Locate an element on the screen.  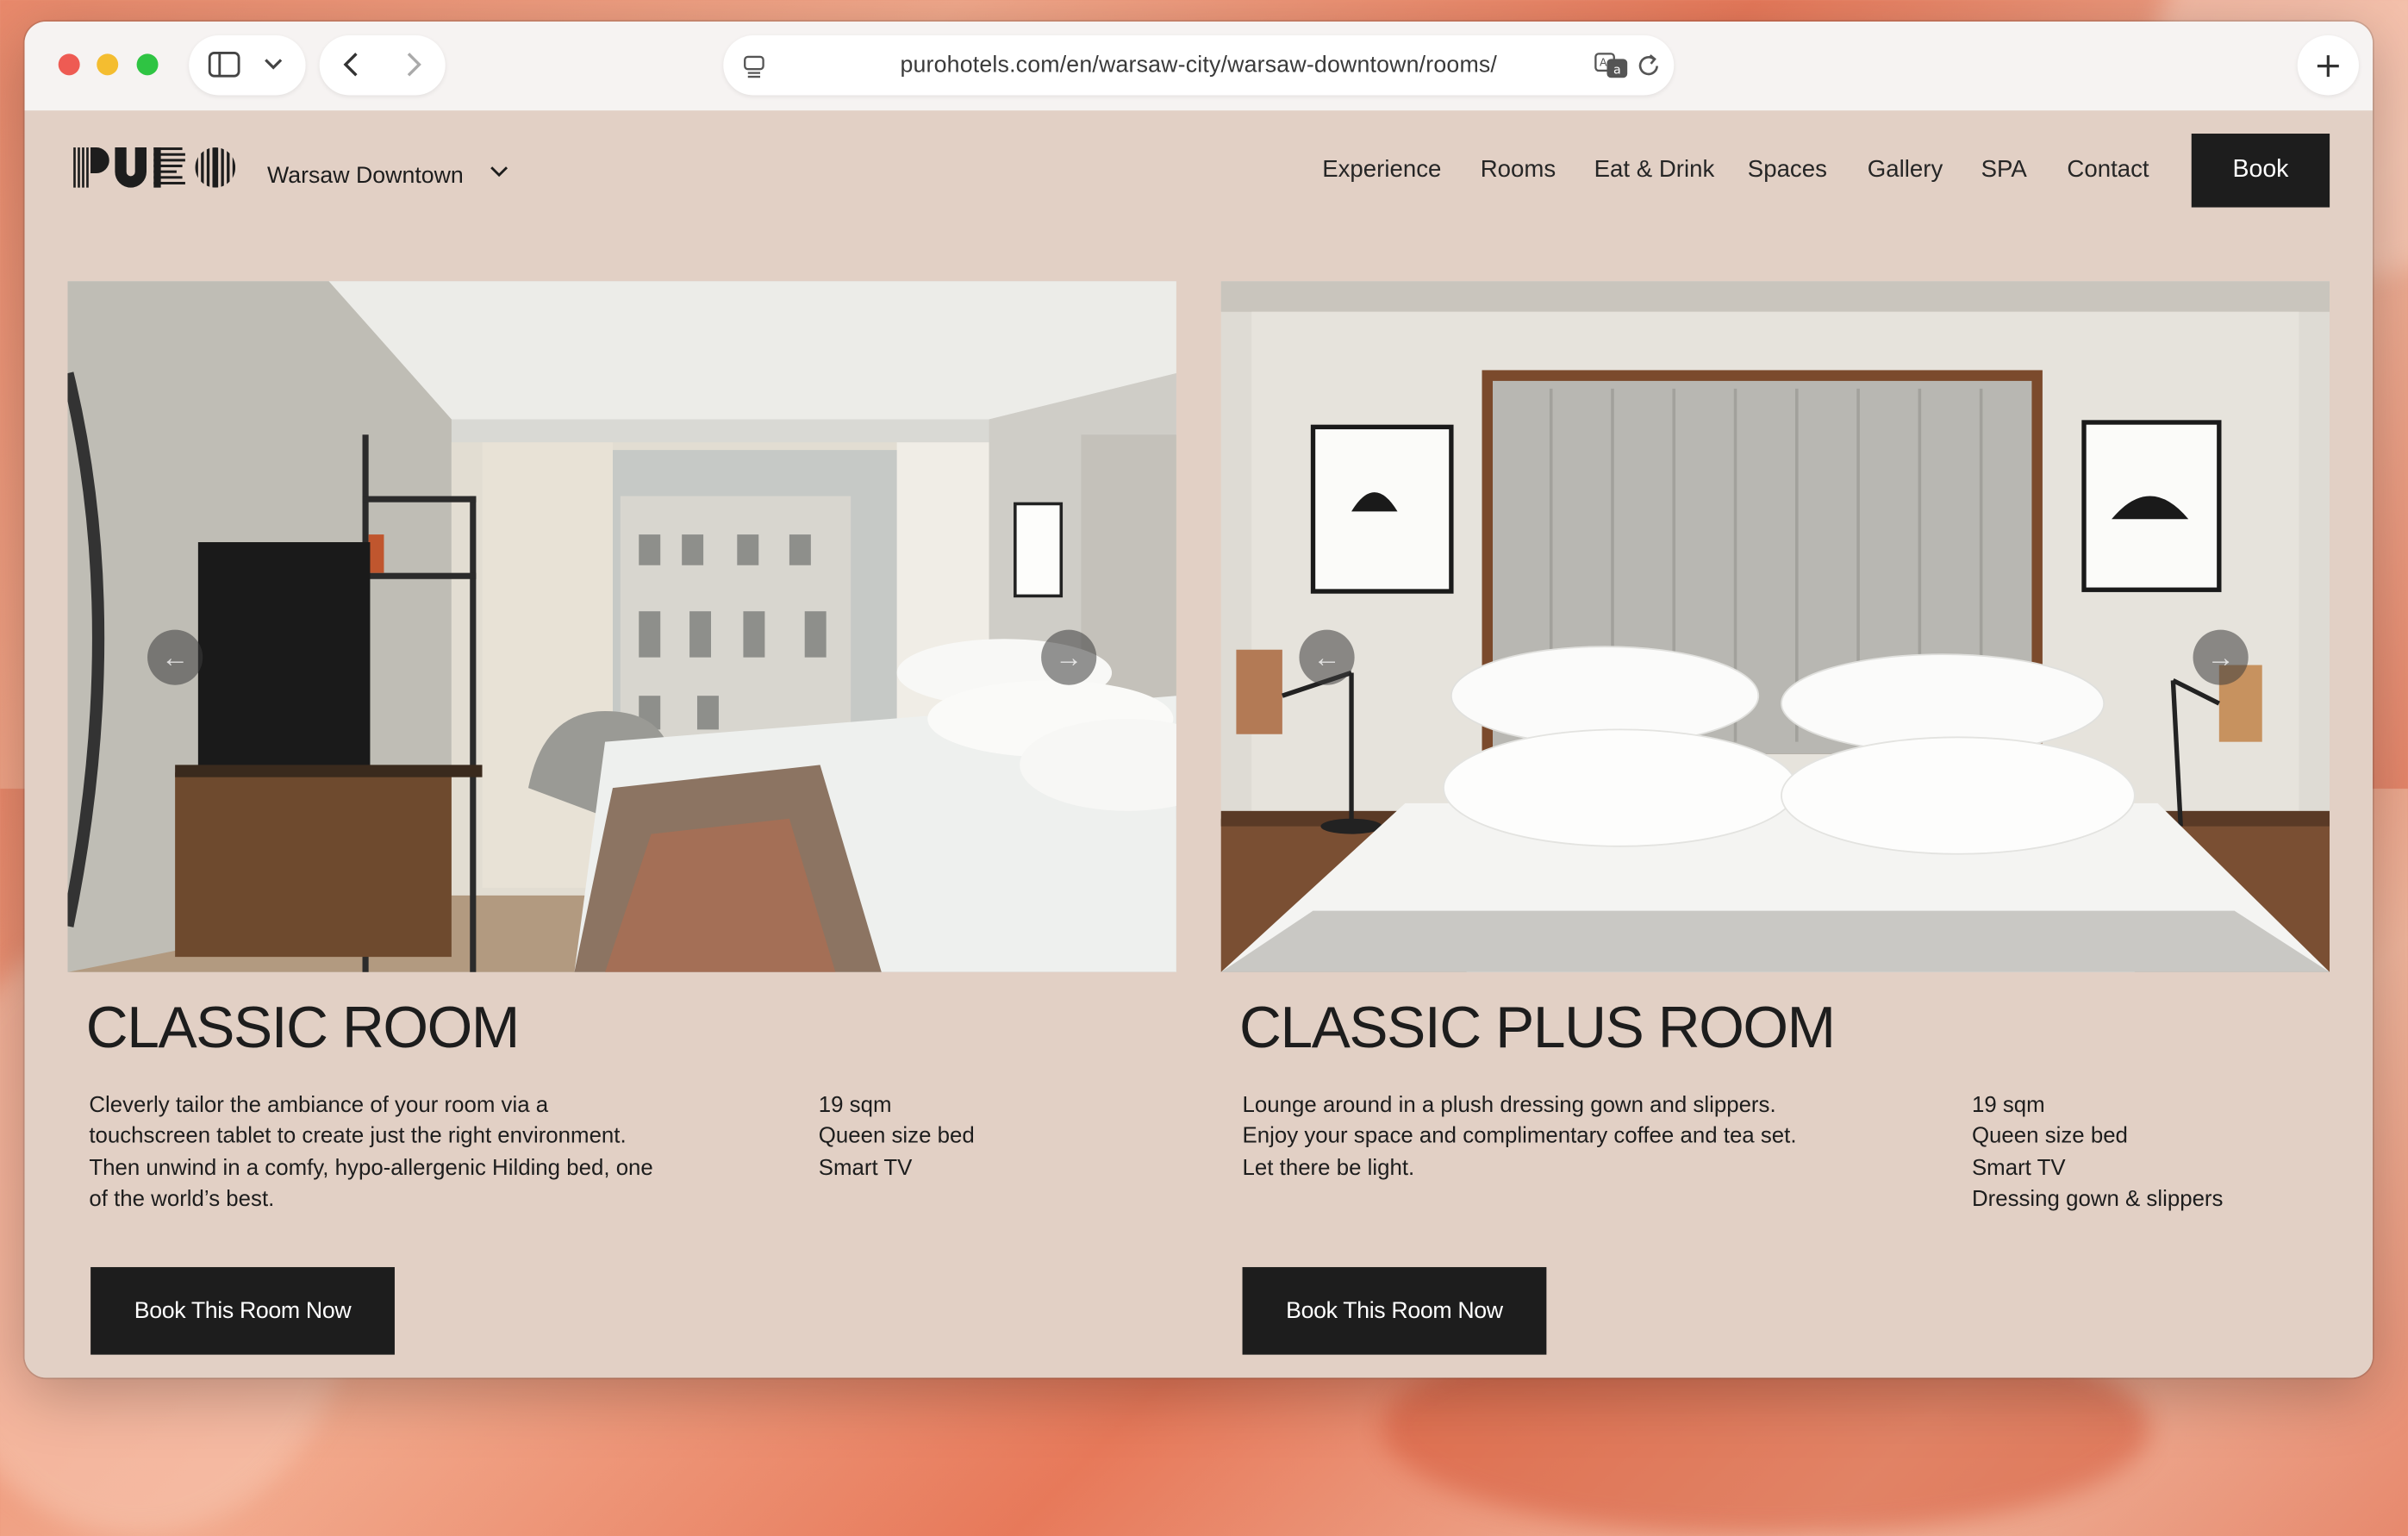
translate-icon: a A is located at coordinates (1611, 65).